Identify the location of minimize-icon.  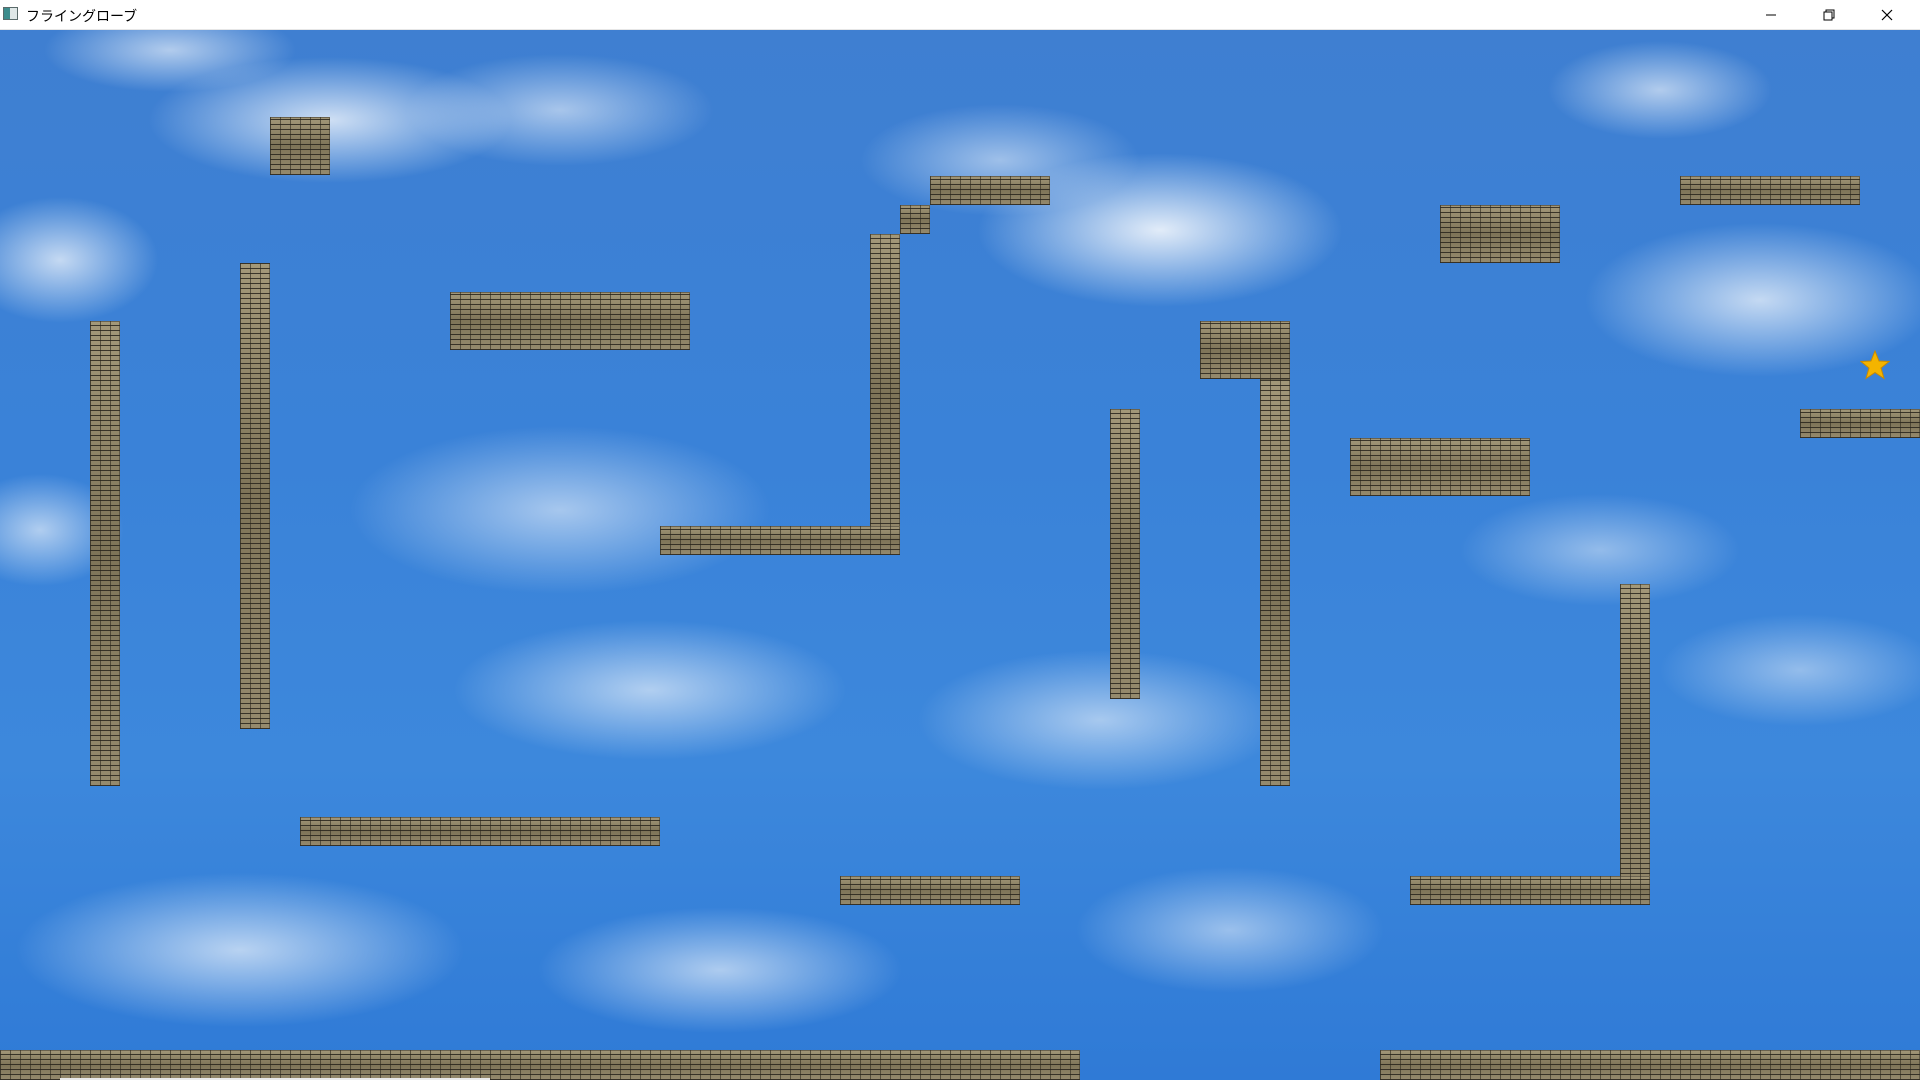
(1771, 14).